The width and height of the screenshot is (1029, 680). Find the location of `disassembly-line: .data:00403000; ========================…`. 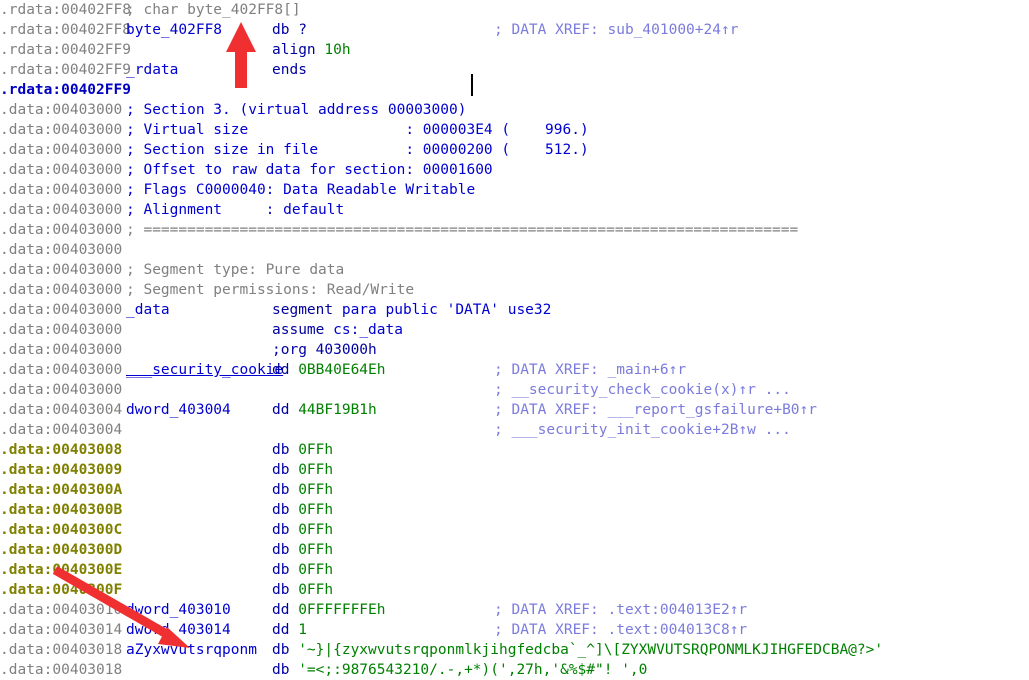

disassembly-line: .data:00403000; ========================… is located at coordinates (514, 230).